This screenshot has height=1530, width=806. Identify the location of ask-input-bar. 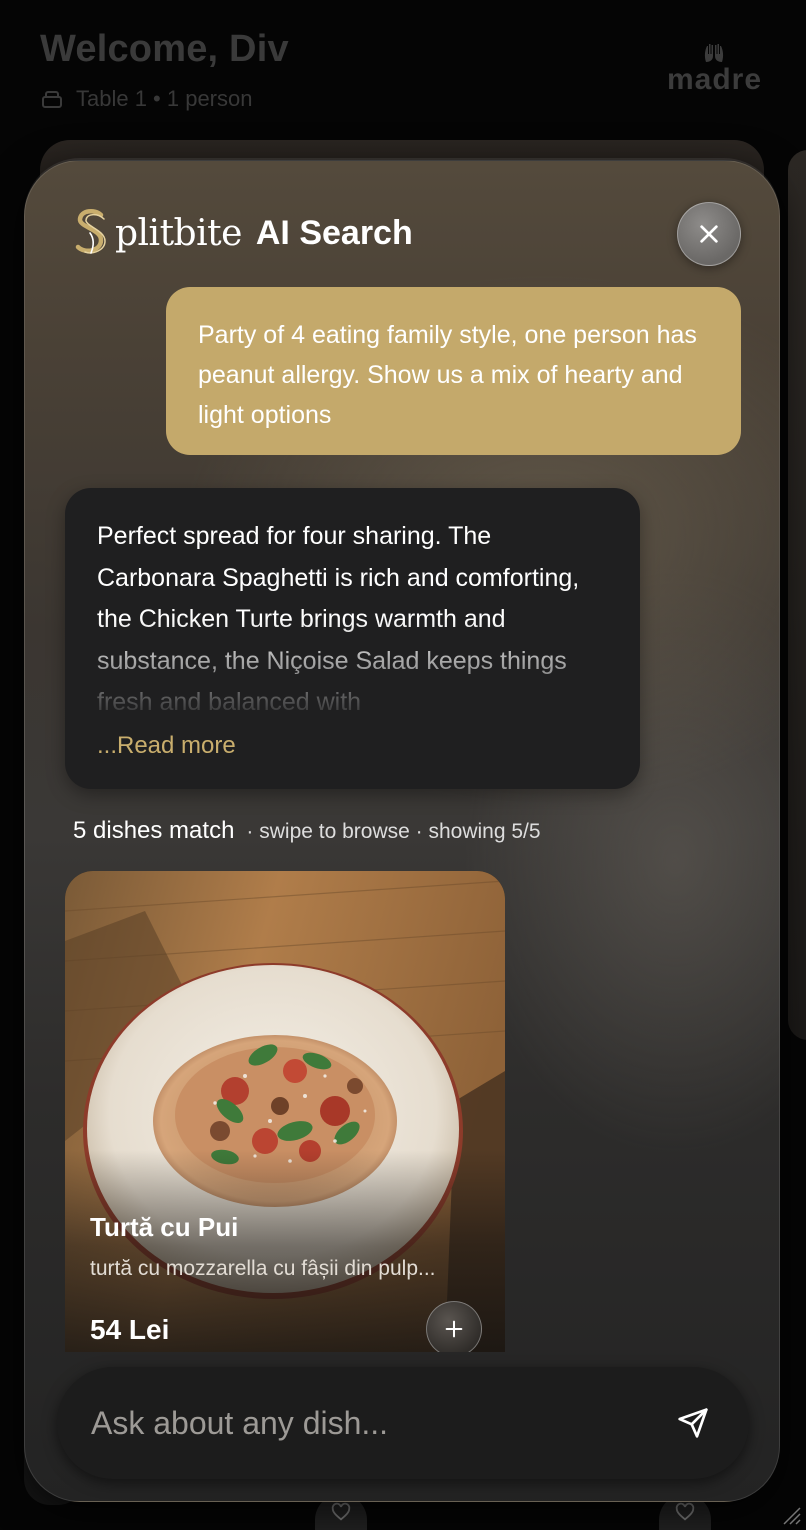
(403, 1423).